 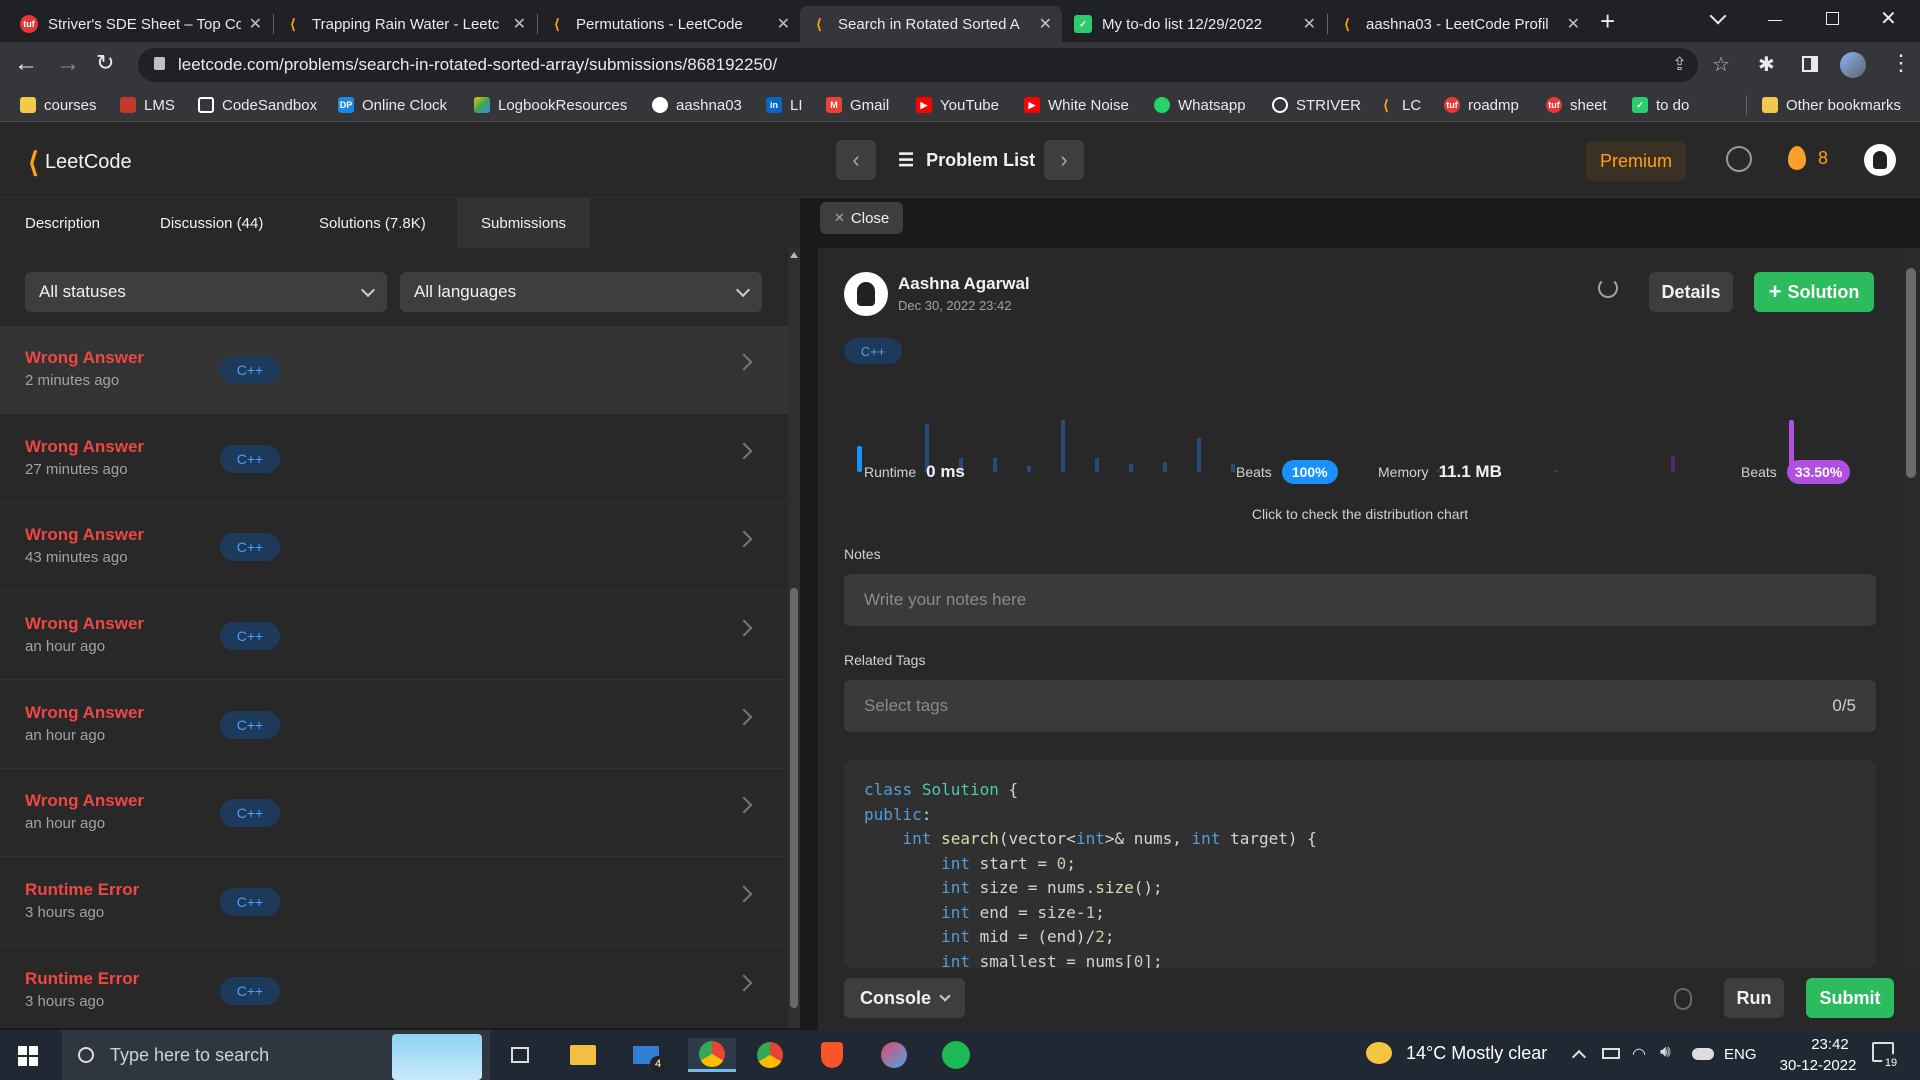 I want to click on close-window-icon: ✕, so click(x=1888, y=18).